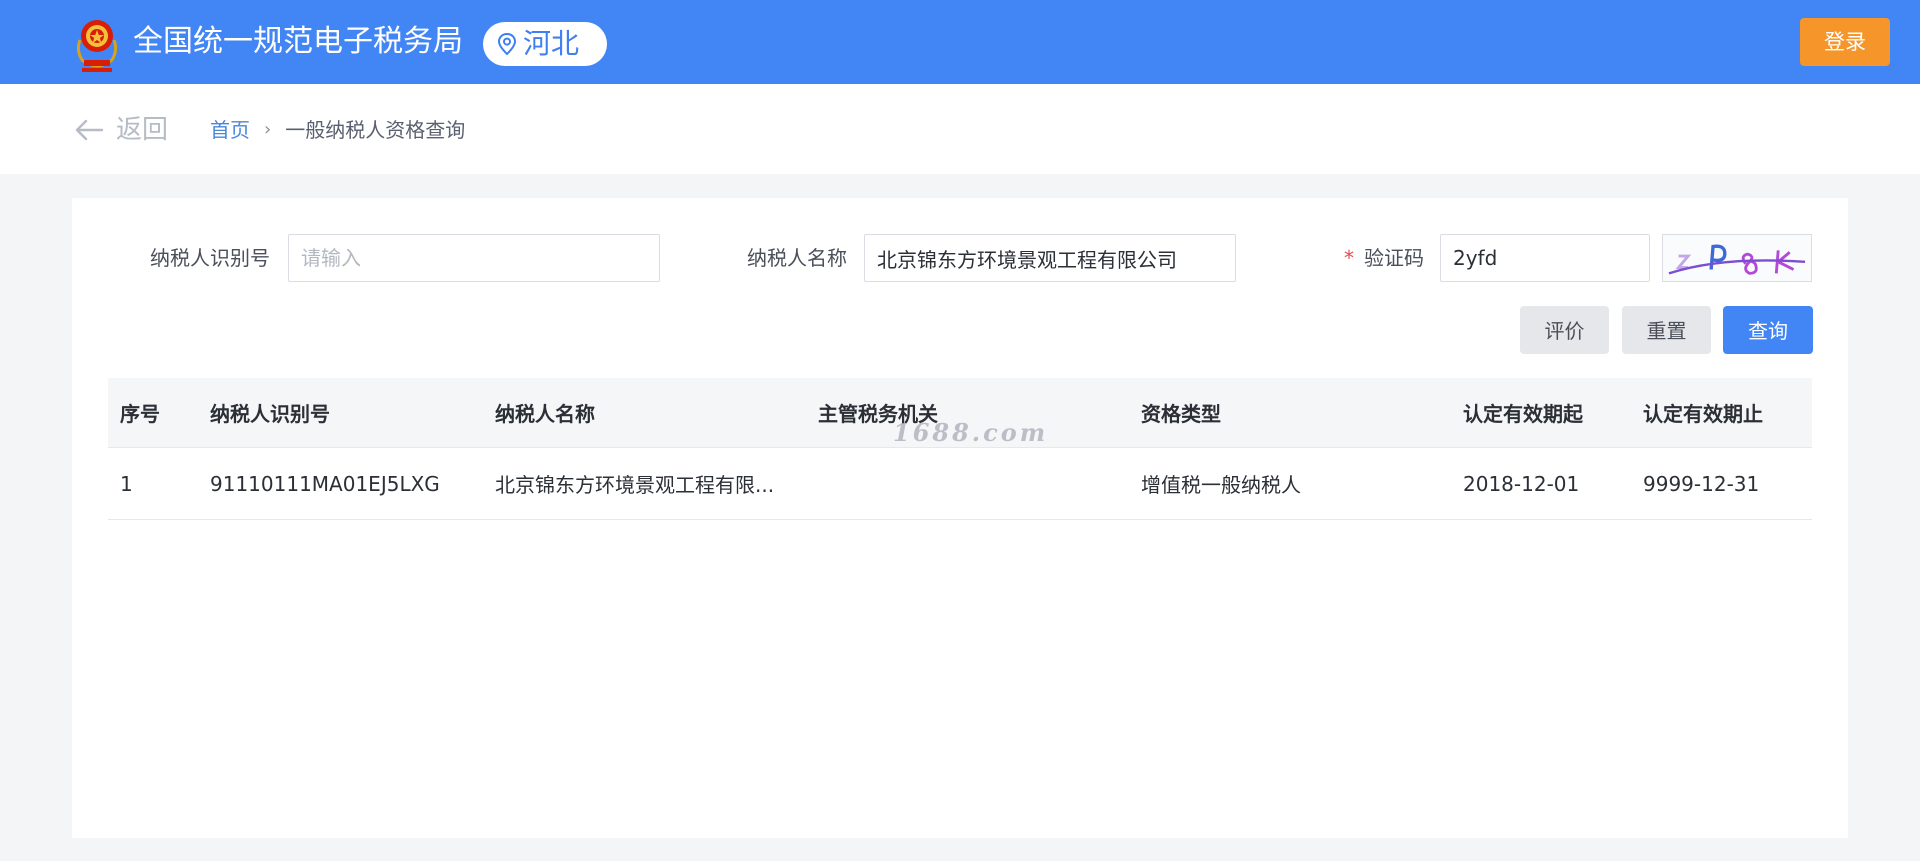 The image size is (1920, 861). What do you see at coordinates (140, 414) in the screenshot?
I see `column-header-index: 序号` at bounding box center [140, 414].